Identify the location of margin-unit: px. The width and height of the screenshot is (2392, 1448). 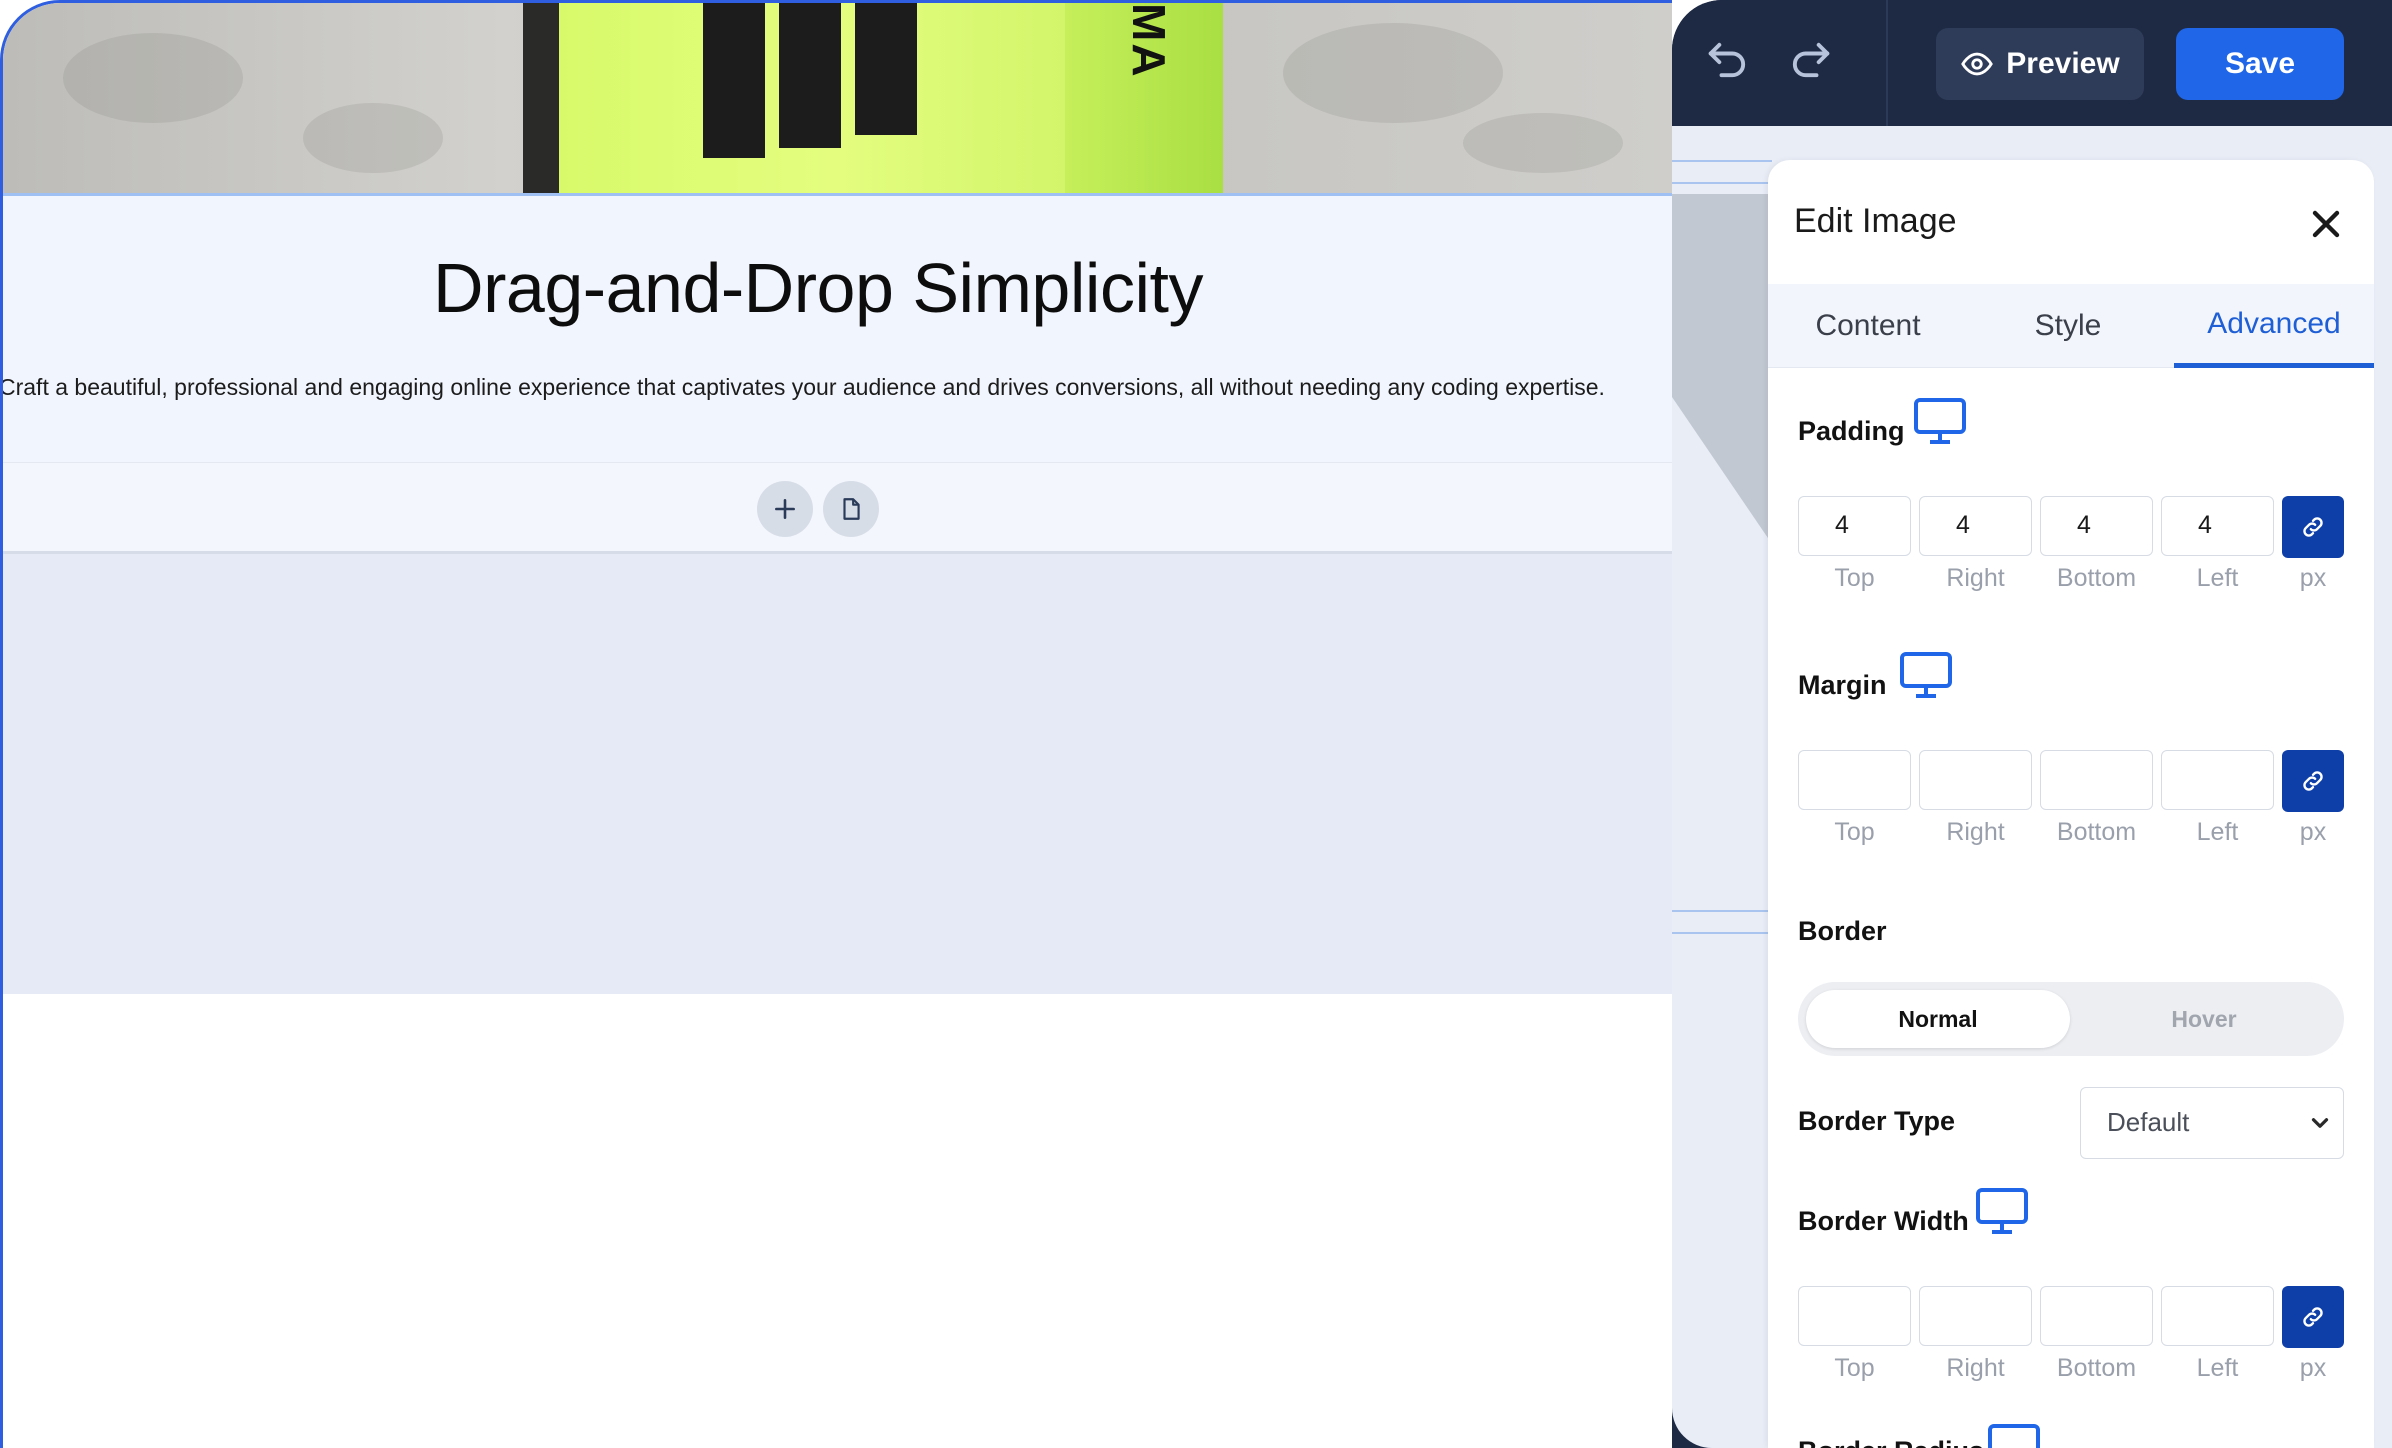
(2313, 832).